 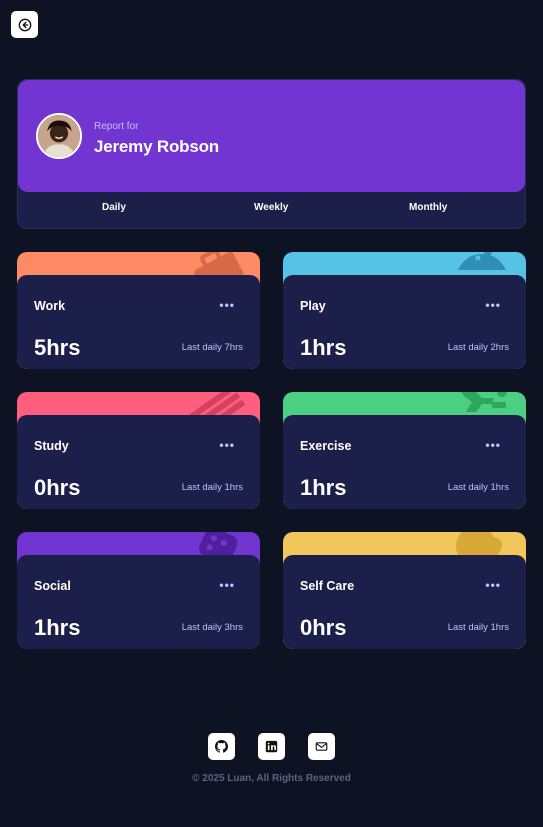 What do you see at coordinates (404, 322) in the screenshot?
I see `activity-panel: Play ••• 1hrs Last daily 2hrs` at bounding box center [404, 322].